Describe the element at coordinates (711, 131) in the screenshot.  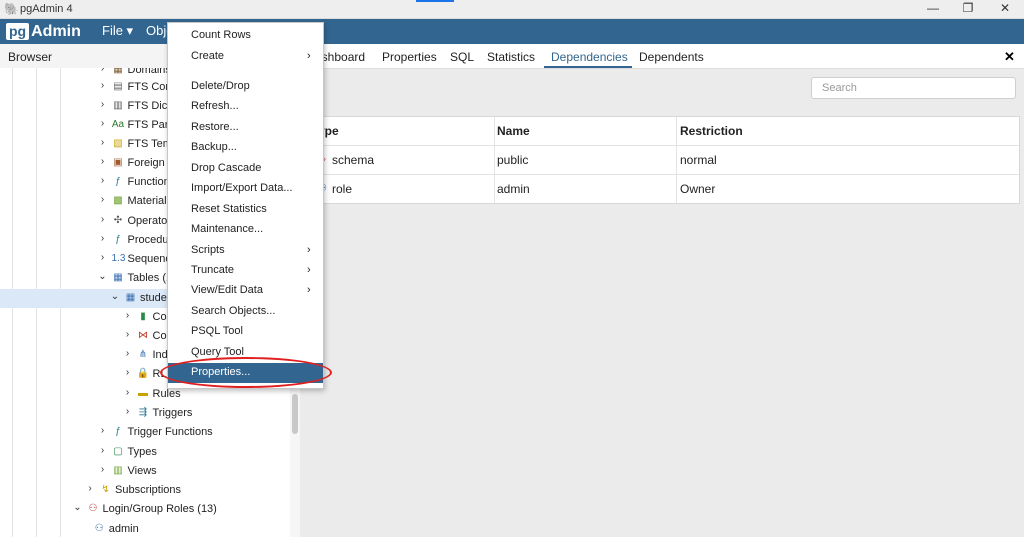
I see `column-header-restriction: Restriction` at that location.